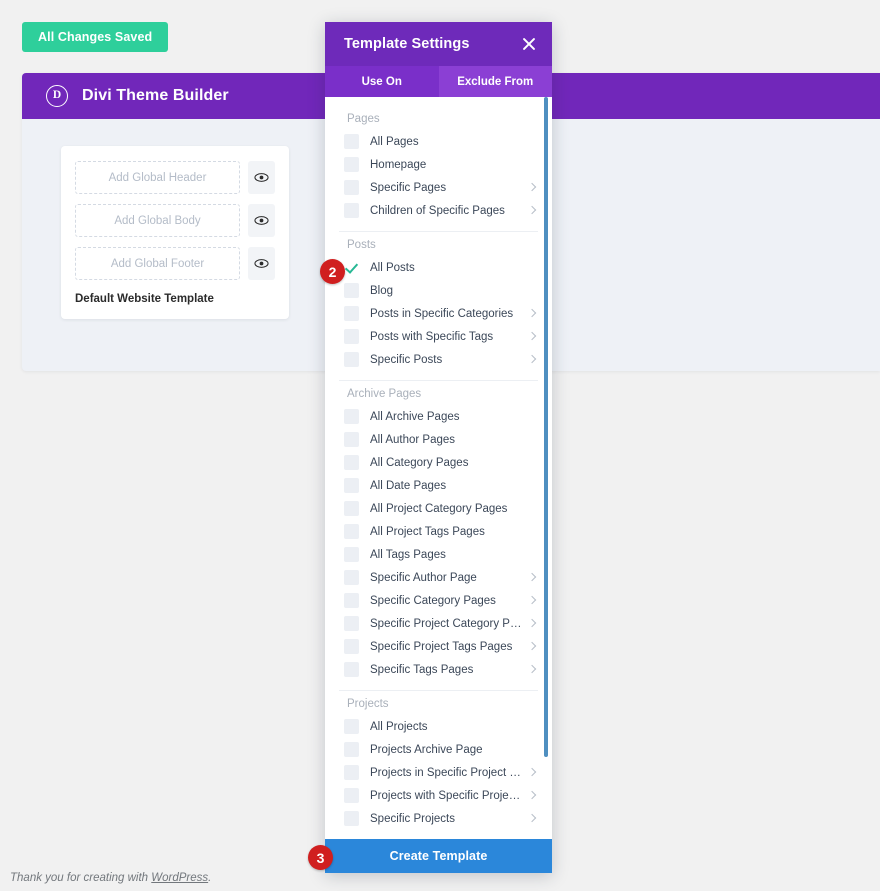 The height and width of the screenshot is (891, 880). What do you see at coordinates (438, 141) in the screenshot?
I see `option-row: All Pages` at bounding box center [438, 141].